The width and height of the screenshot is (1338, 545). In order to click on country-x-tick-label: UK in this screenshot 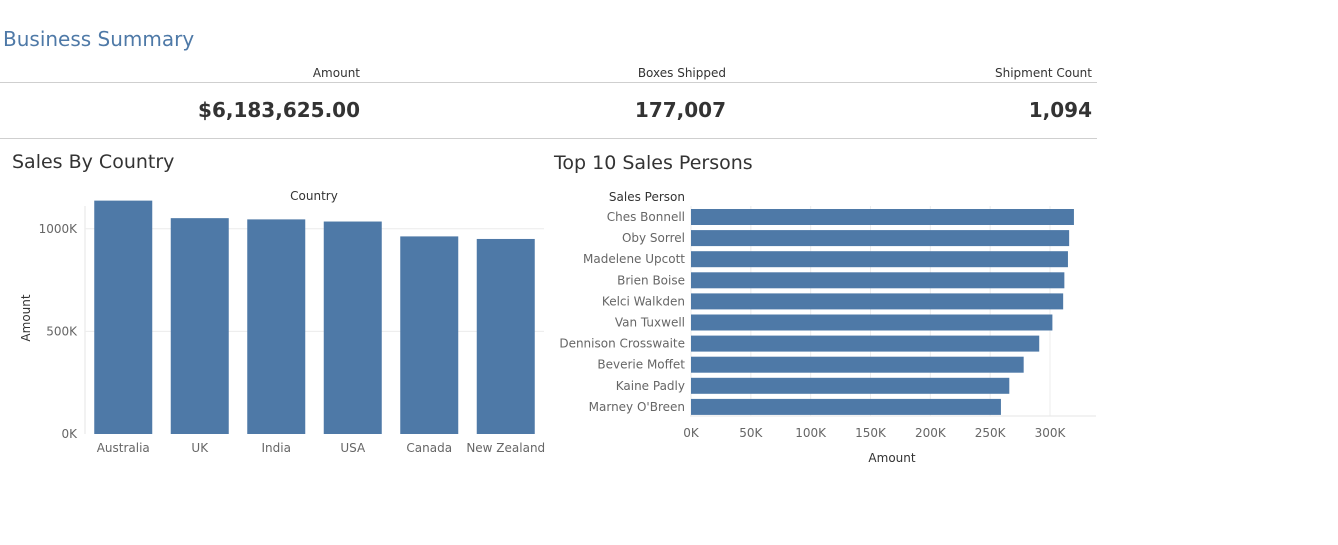, I will do `click(200, 448)`.